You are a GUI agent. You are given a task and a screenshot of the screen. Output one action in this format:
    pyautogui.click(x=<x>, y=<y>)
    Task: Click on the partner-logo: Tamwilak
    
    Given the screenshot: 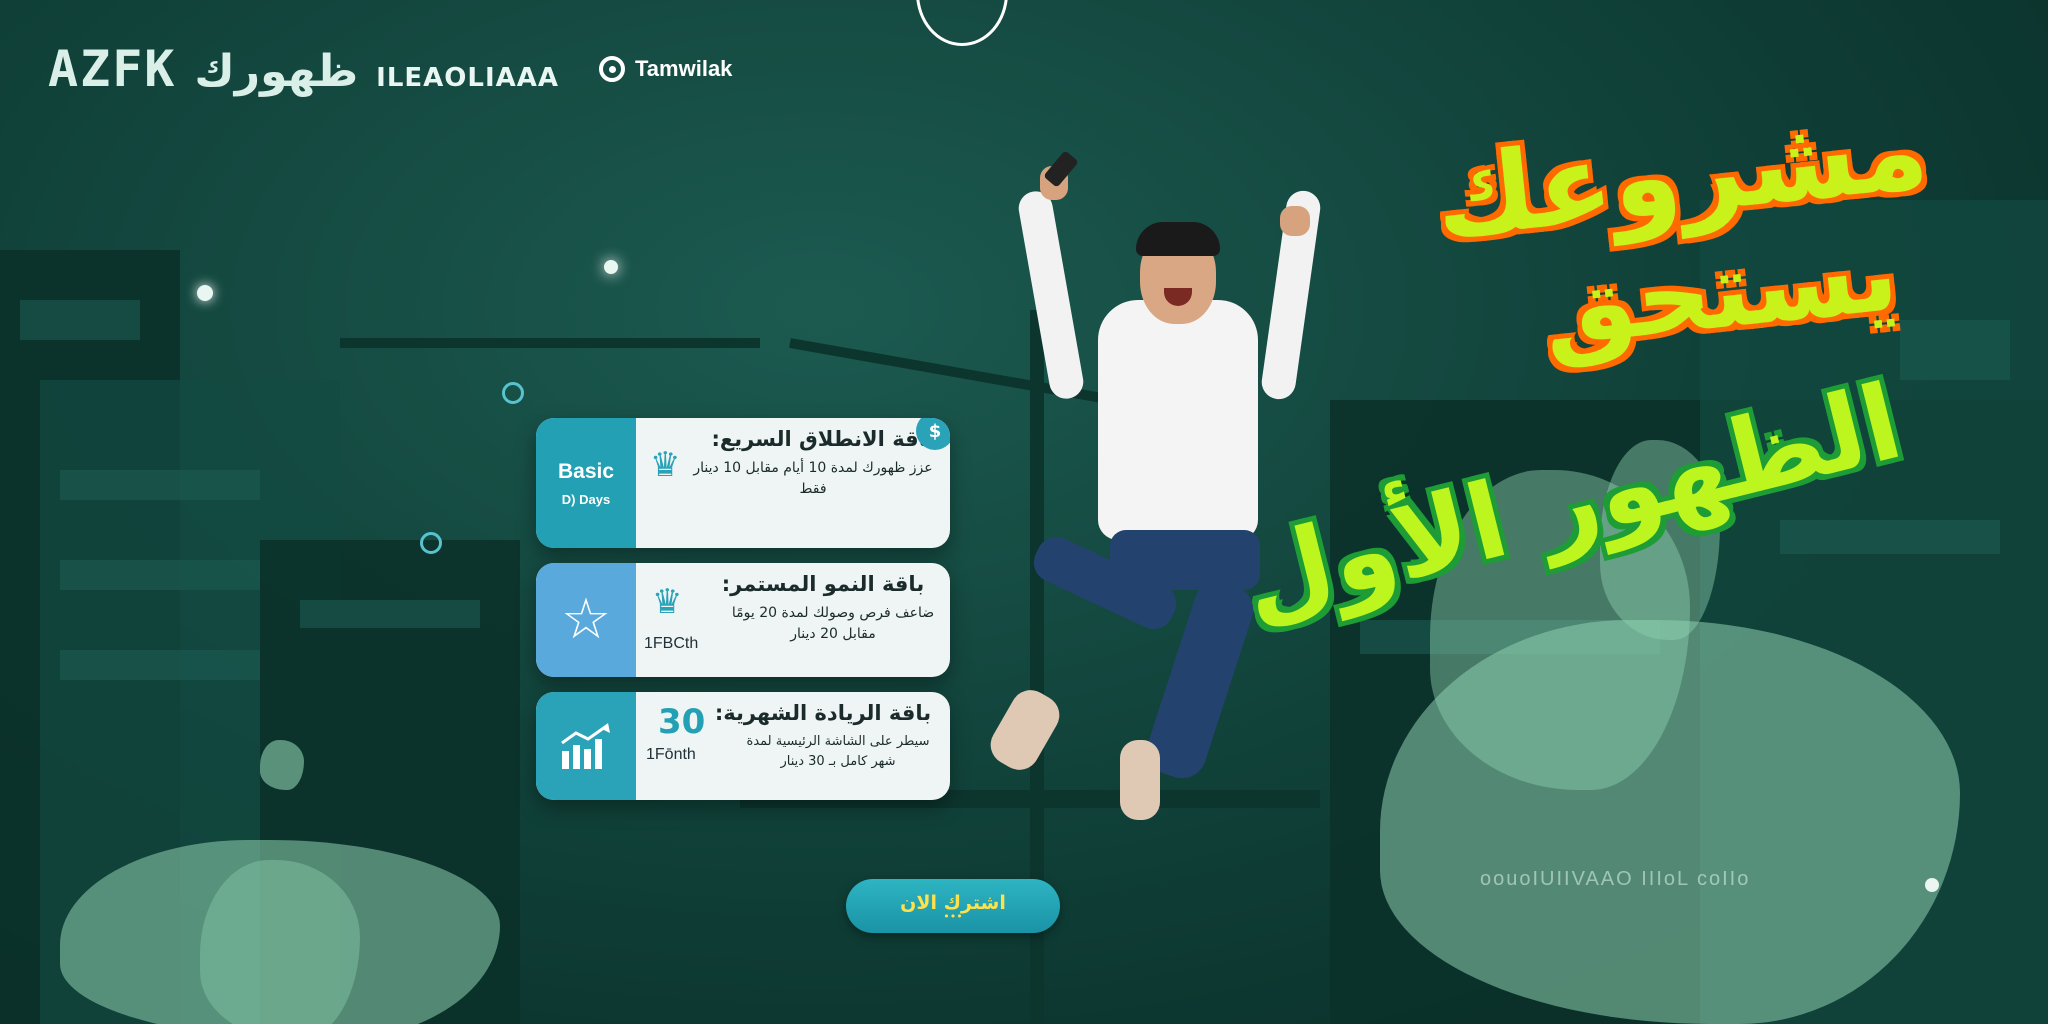 What is the action you would take?
    pyautogui.click(x=665, y=69)
    